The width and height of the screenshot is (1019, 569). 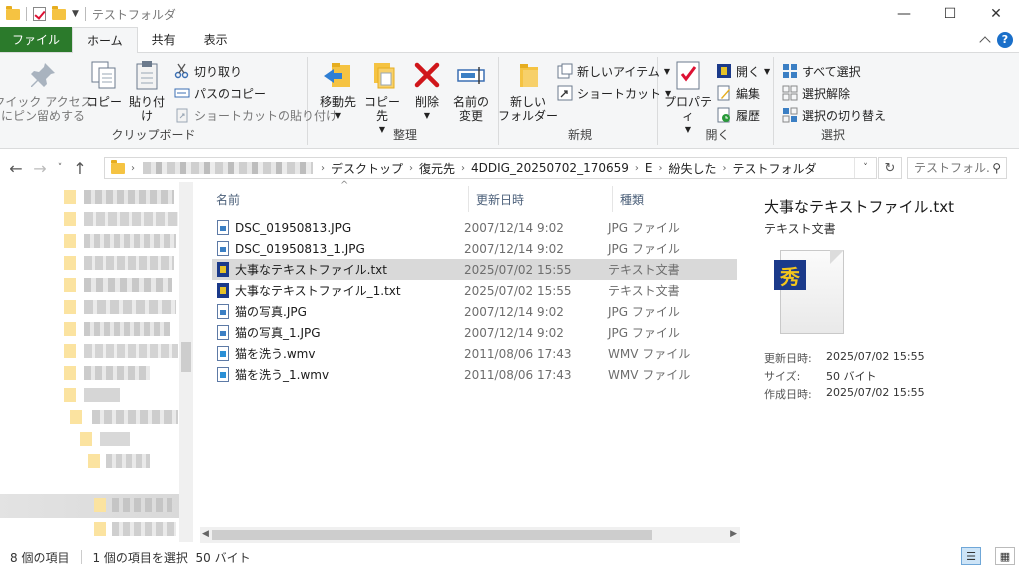 I want to click on file-row: 猫の写真.JPG 2007/12/14 9:02 JPG ファイル, so click(x=474, y=311).